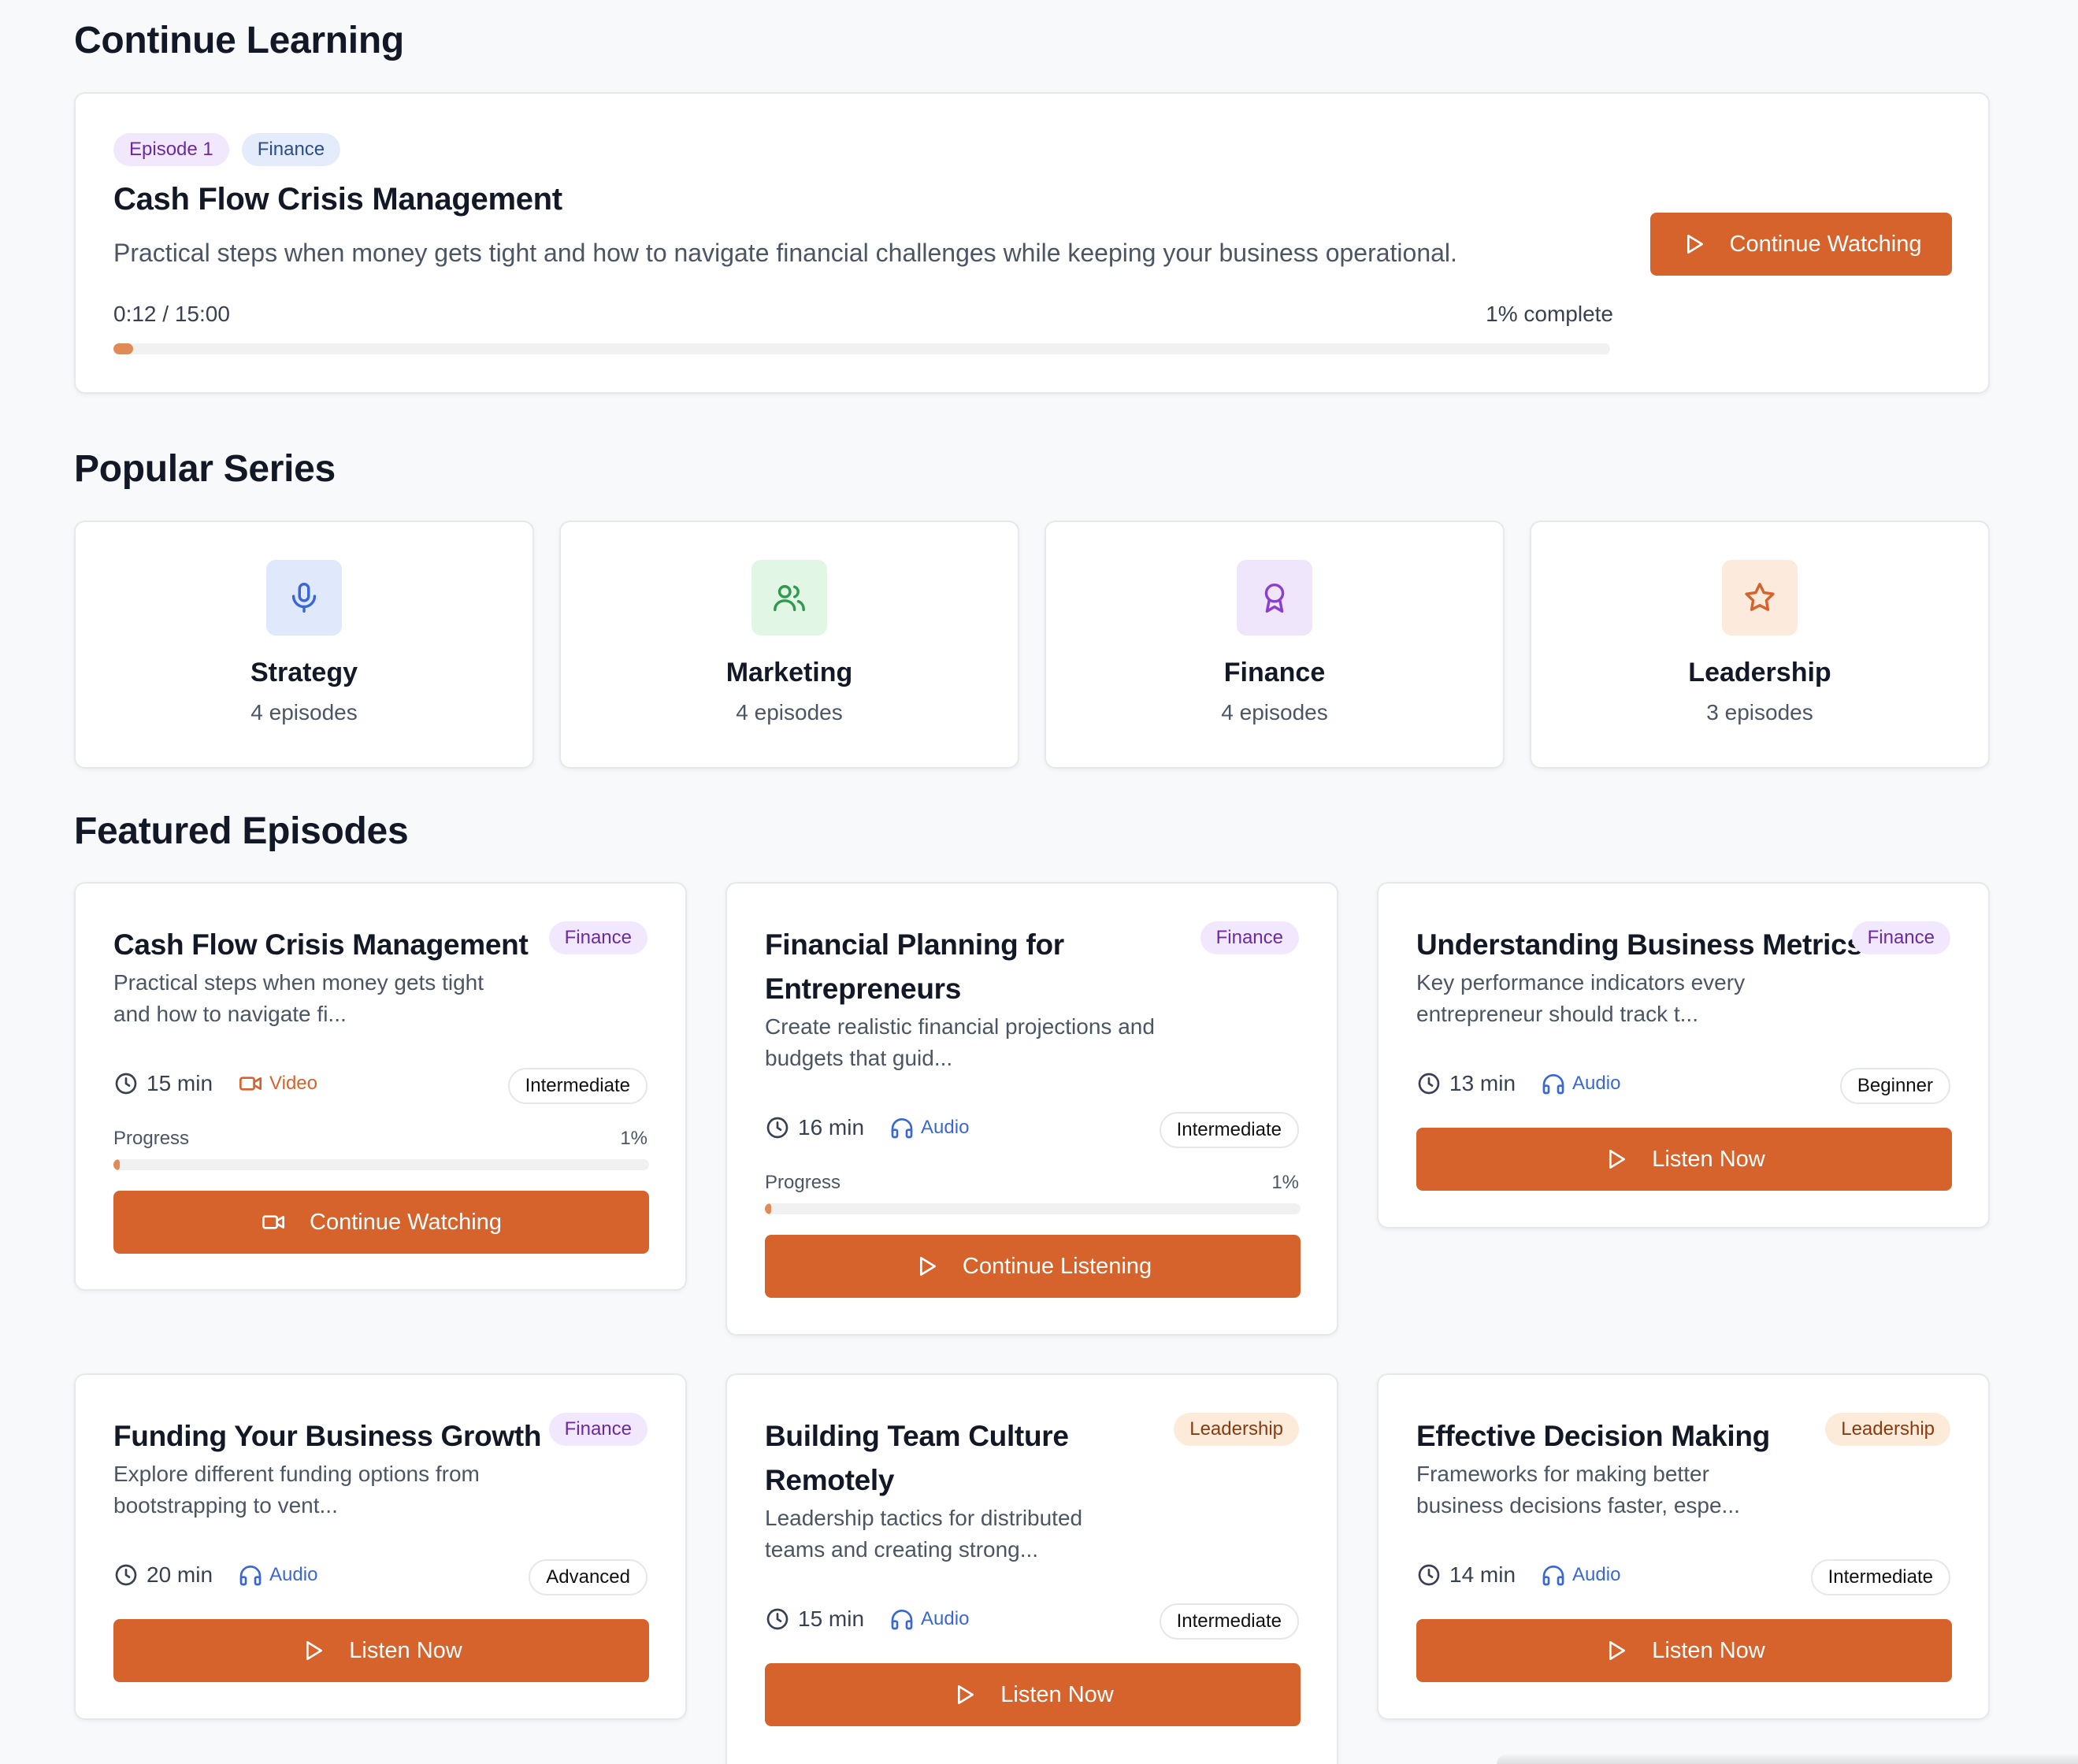  Describe the element at coordinates (1057, 1266) in the screenshot. I see `button-label: Continue Listening` at that location.